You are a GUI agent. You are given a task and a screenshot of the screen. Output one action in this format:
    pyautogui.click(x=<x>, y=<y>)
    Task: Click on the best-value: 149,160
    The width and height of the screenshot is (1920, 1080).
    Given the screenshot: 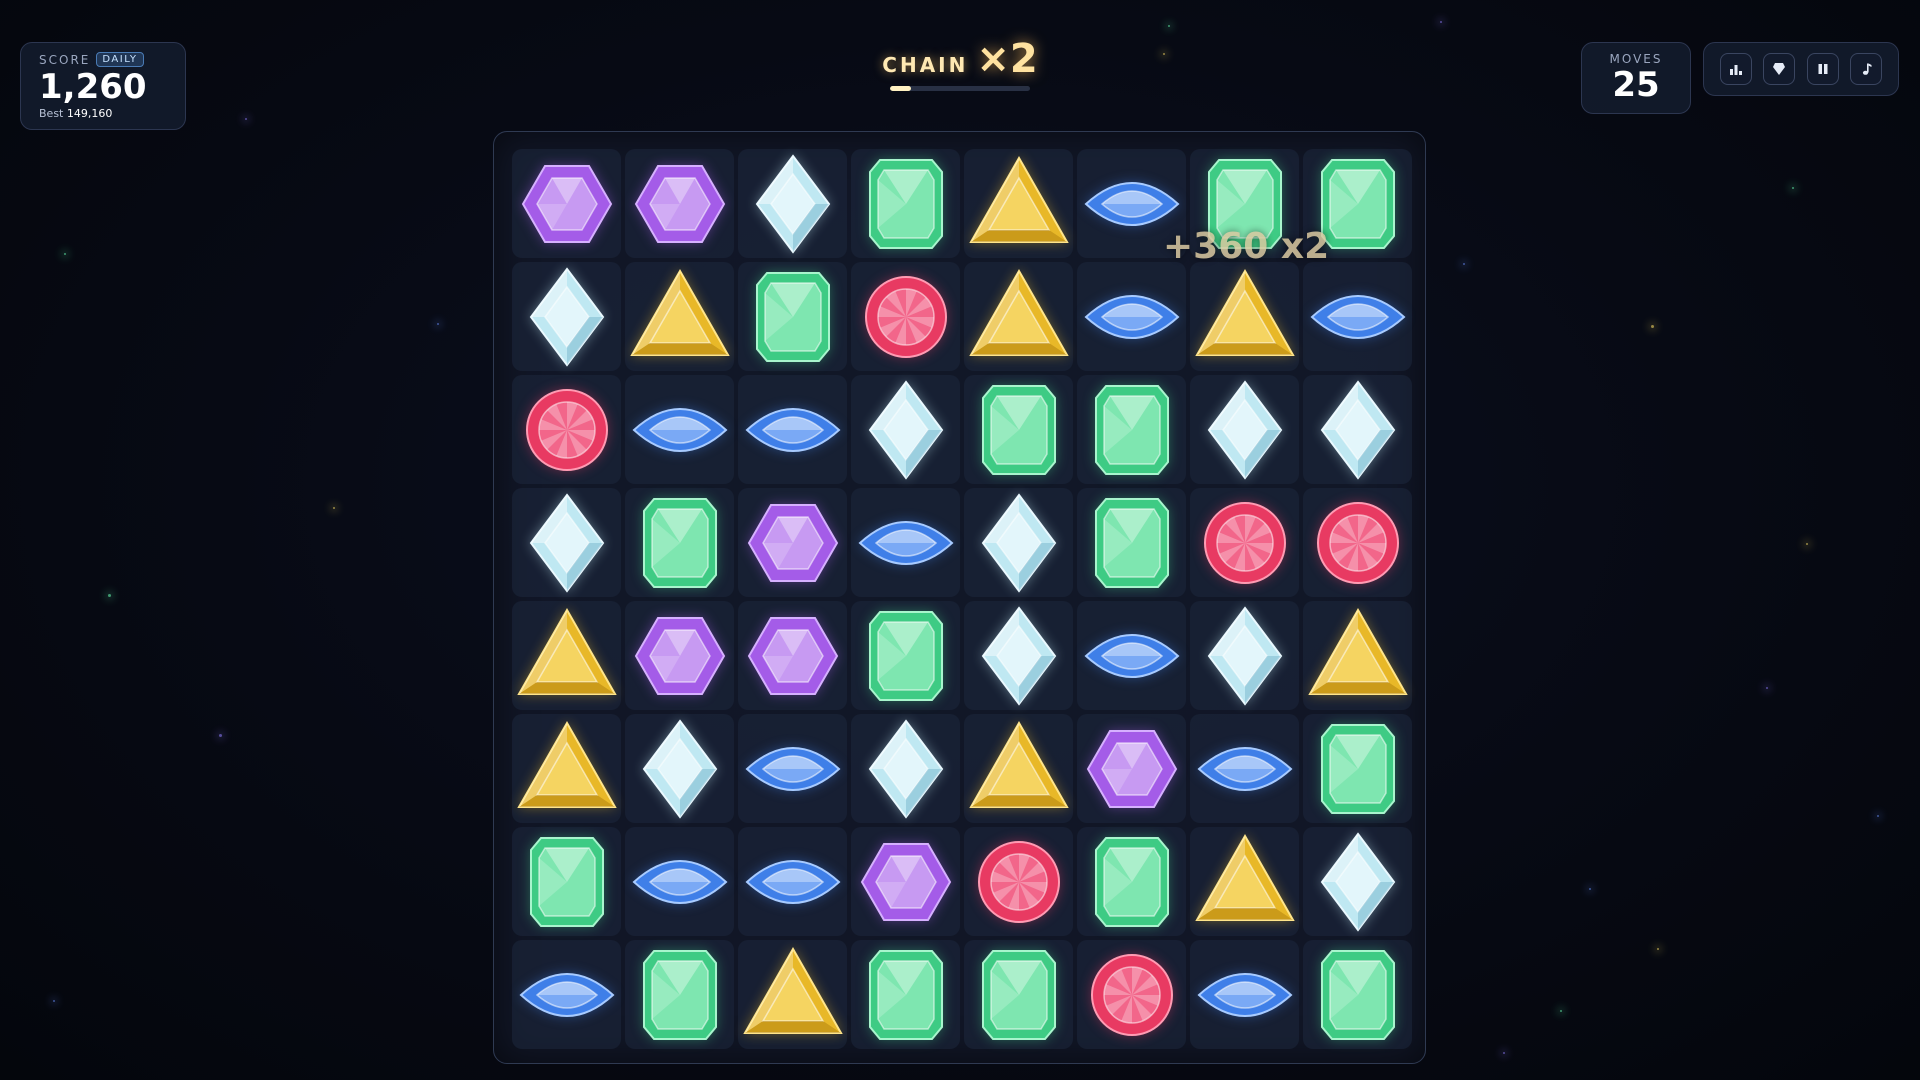 What is the action you would take?
    pyautogui.click(x=89, y=113)
    